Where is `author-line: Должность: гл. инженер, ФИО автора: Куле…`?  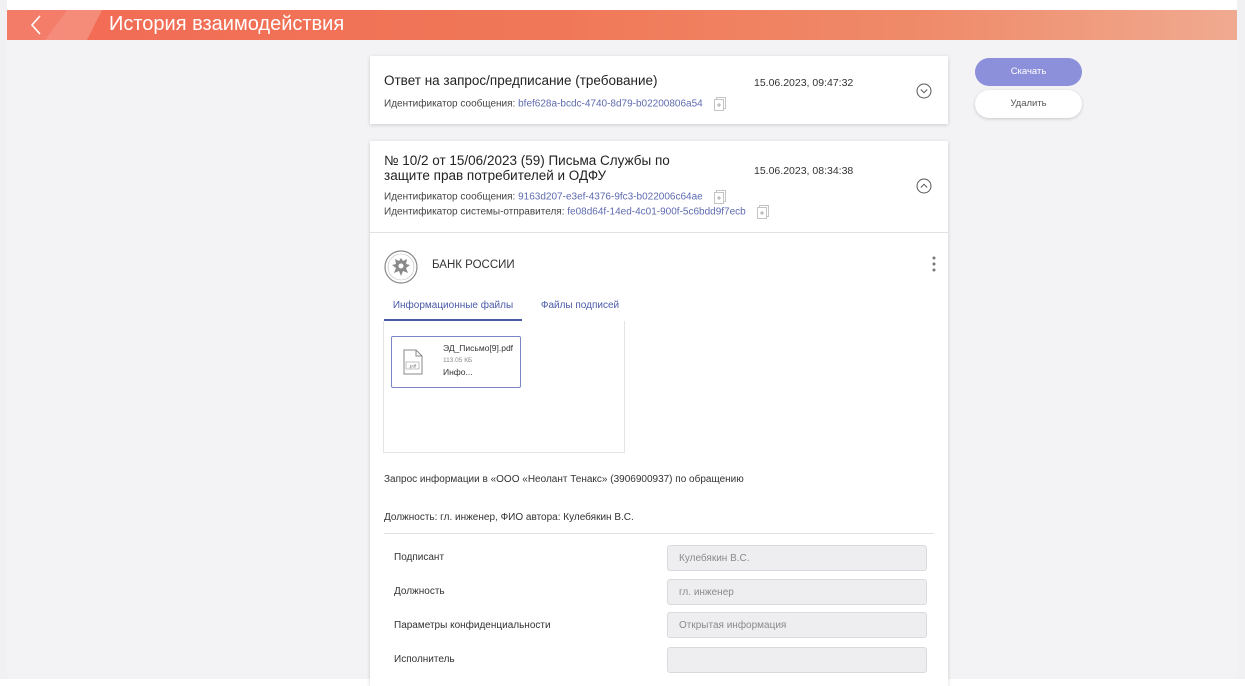 author-line: Должность: гл. инженер, ФИО автора: Куле… is located at coordinates (509, 517).